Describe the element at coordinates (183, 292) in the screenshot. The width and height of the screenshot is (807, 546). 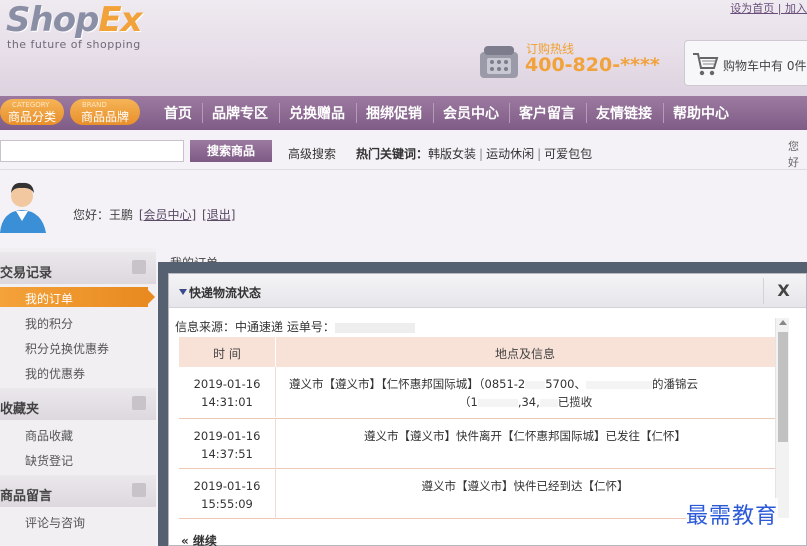
I see `triangle-down-icon` at that location.